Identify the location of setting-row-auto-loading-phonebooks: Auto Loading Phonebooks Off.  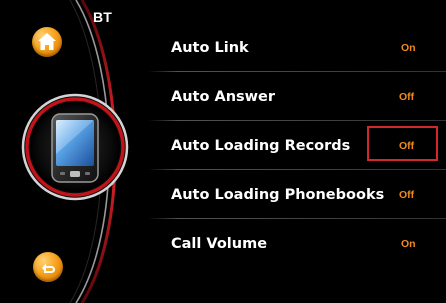
(288, 194).